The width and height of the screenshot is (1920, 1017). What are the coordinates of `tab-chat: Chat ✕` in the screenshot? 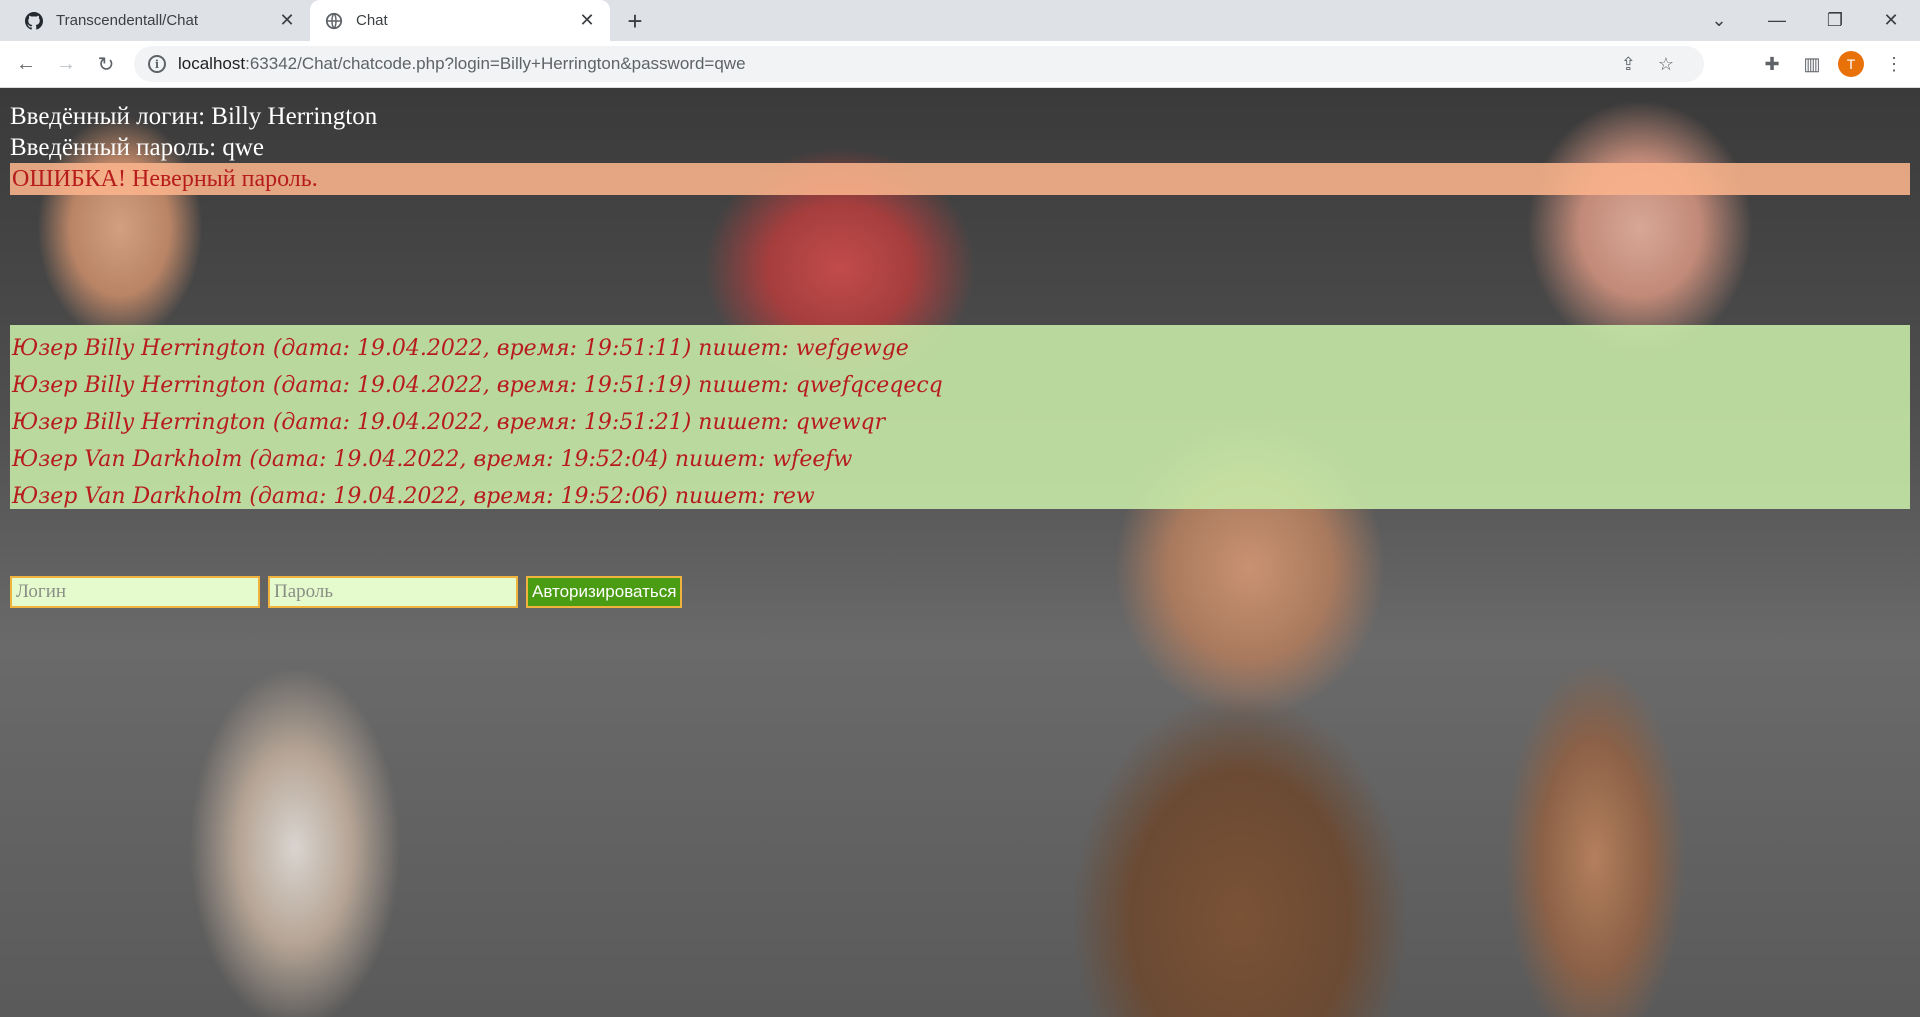 It's located at (460, 20).